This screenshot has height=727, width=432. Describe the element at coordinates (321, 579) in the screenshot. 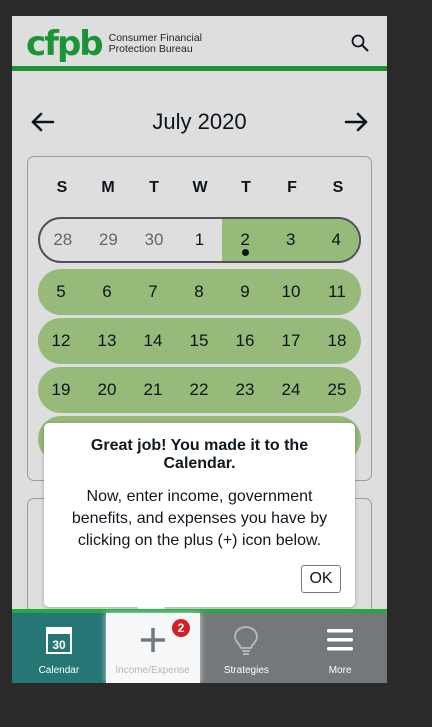

I see `ok-button: OK` at that location.